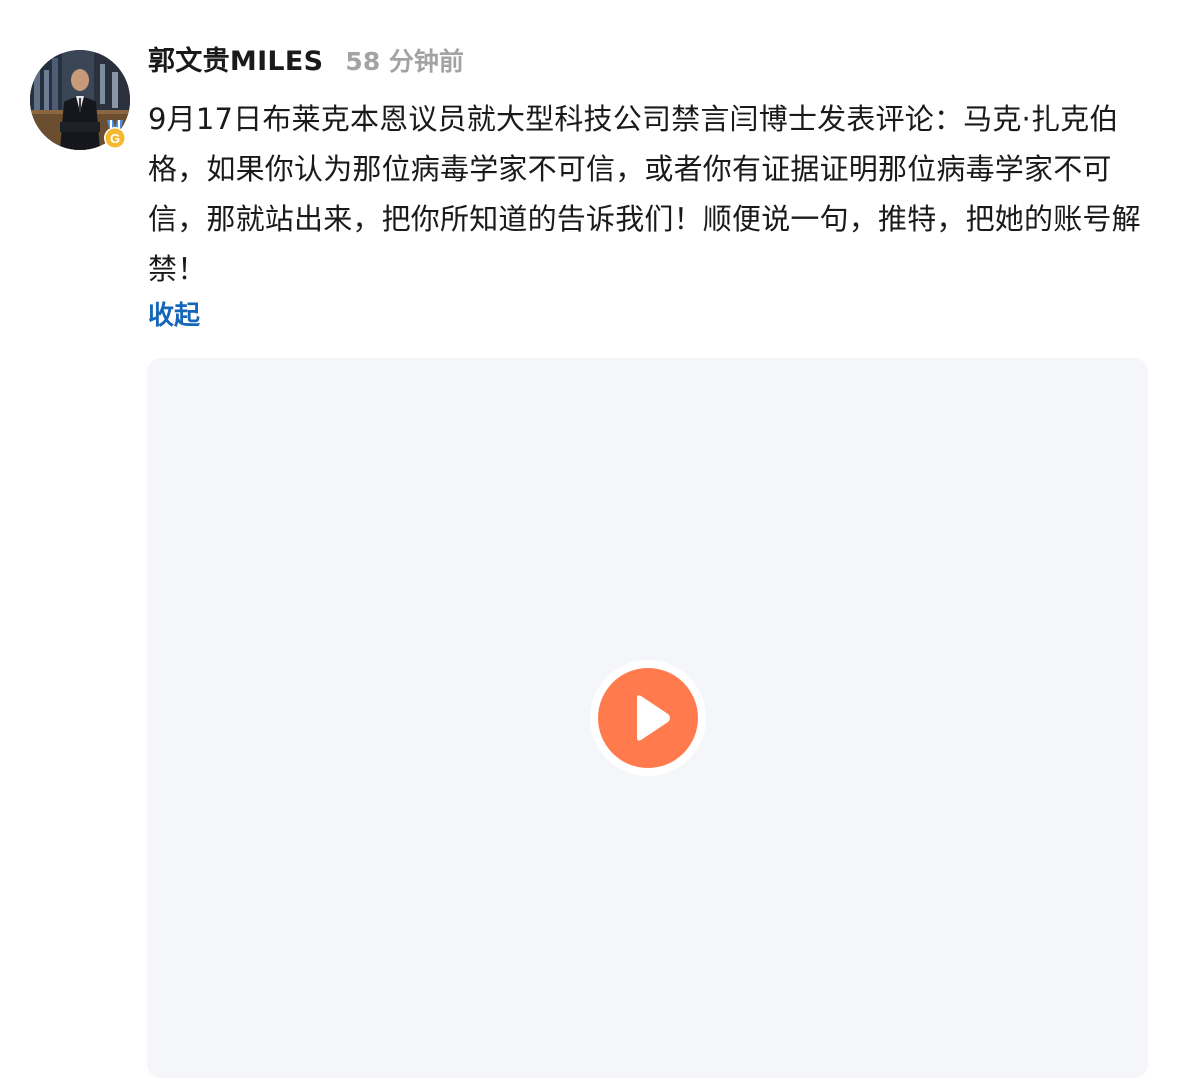  What do you see at coordinates (174, 316) in the screenshot?
I see `collapse-link: 收起` at bounding box center [174, 316].